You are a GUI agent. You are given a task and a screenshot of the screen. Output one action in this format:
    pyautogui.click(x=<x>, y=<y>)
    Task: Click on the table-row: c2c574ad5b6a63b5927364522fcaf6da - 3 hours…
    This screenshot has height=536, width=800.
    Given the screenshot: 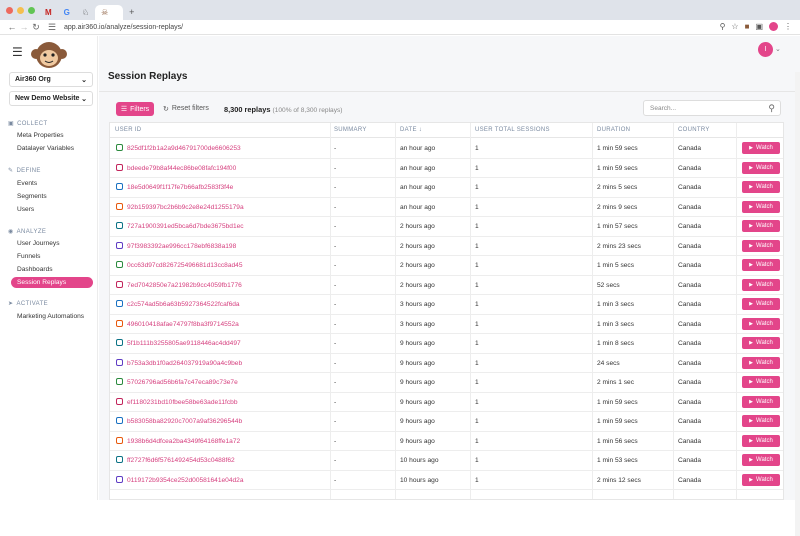 What is the action you would take?
    pyautogui.click(x=446, y=305)
    